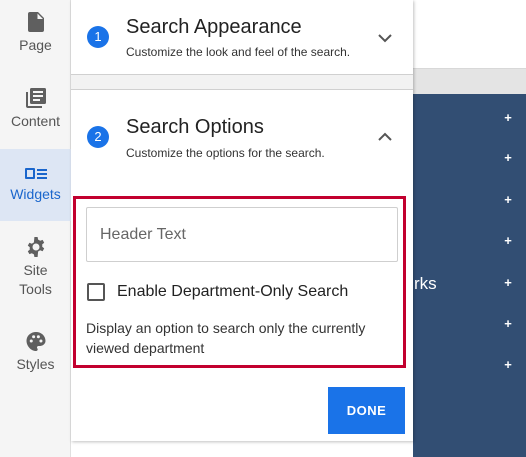 The width and height of the screenshot is (526, 457). What do you see at coordinates (35, 353) in the screenshot?
I see `rail-item-styles: Styles` at bounding box center [35, 353].